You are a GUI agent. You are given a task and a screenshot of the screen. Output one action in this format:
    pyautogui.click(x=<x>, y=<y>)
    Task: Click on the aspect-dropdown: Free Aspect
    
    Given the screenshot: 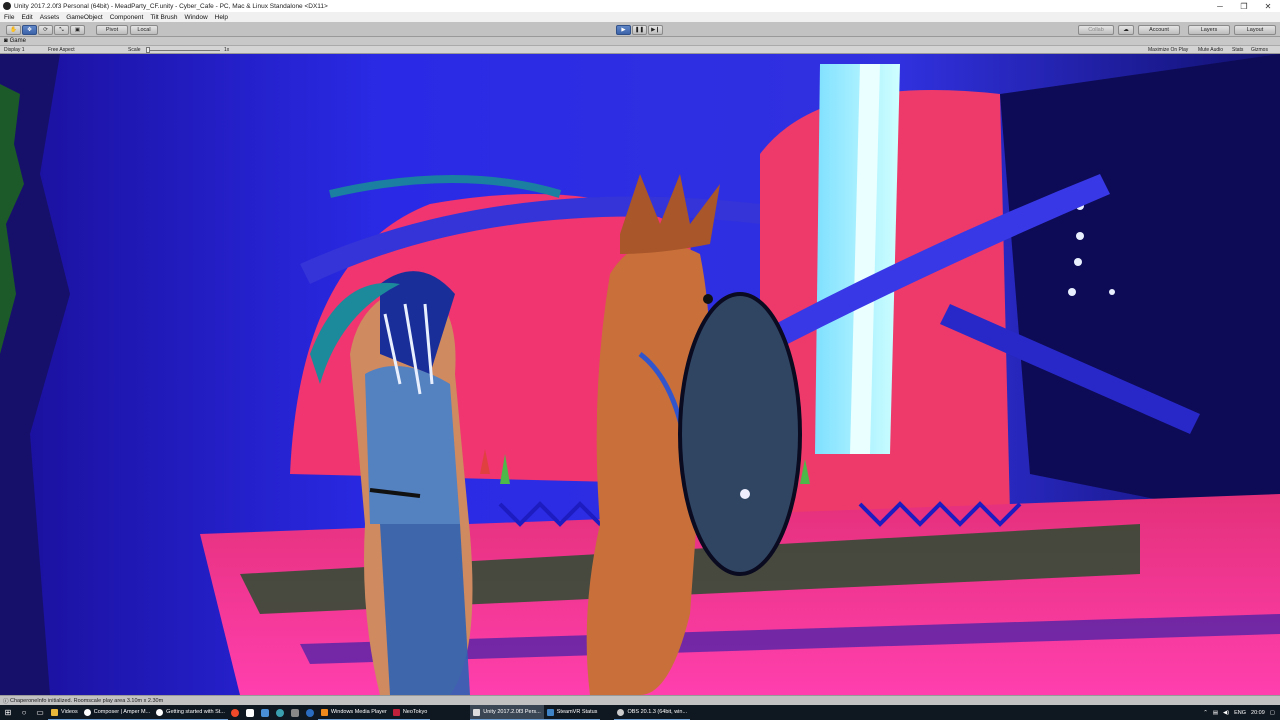 What is the action you would take?
    pyautogui.click(x=61, y=50)
    